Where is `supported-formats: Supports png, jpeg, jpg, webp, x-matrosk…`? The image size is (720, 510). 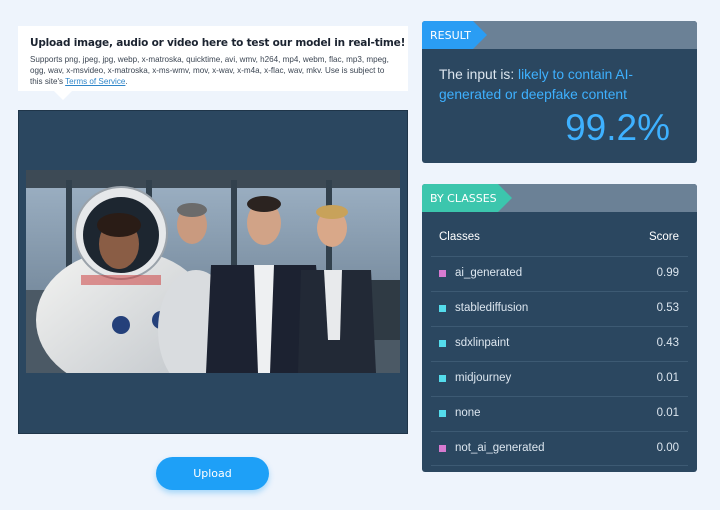
supported-formats: Supports png, jpeg, jpg, webp, x-matrosk… is located at coordinates (213, 70).